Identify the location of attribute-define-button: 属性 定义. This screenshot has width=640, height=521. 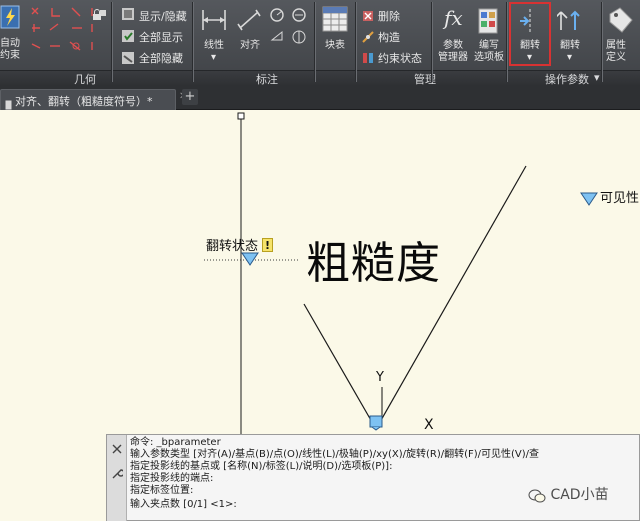
(616, 52).